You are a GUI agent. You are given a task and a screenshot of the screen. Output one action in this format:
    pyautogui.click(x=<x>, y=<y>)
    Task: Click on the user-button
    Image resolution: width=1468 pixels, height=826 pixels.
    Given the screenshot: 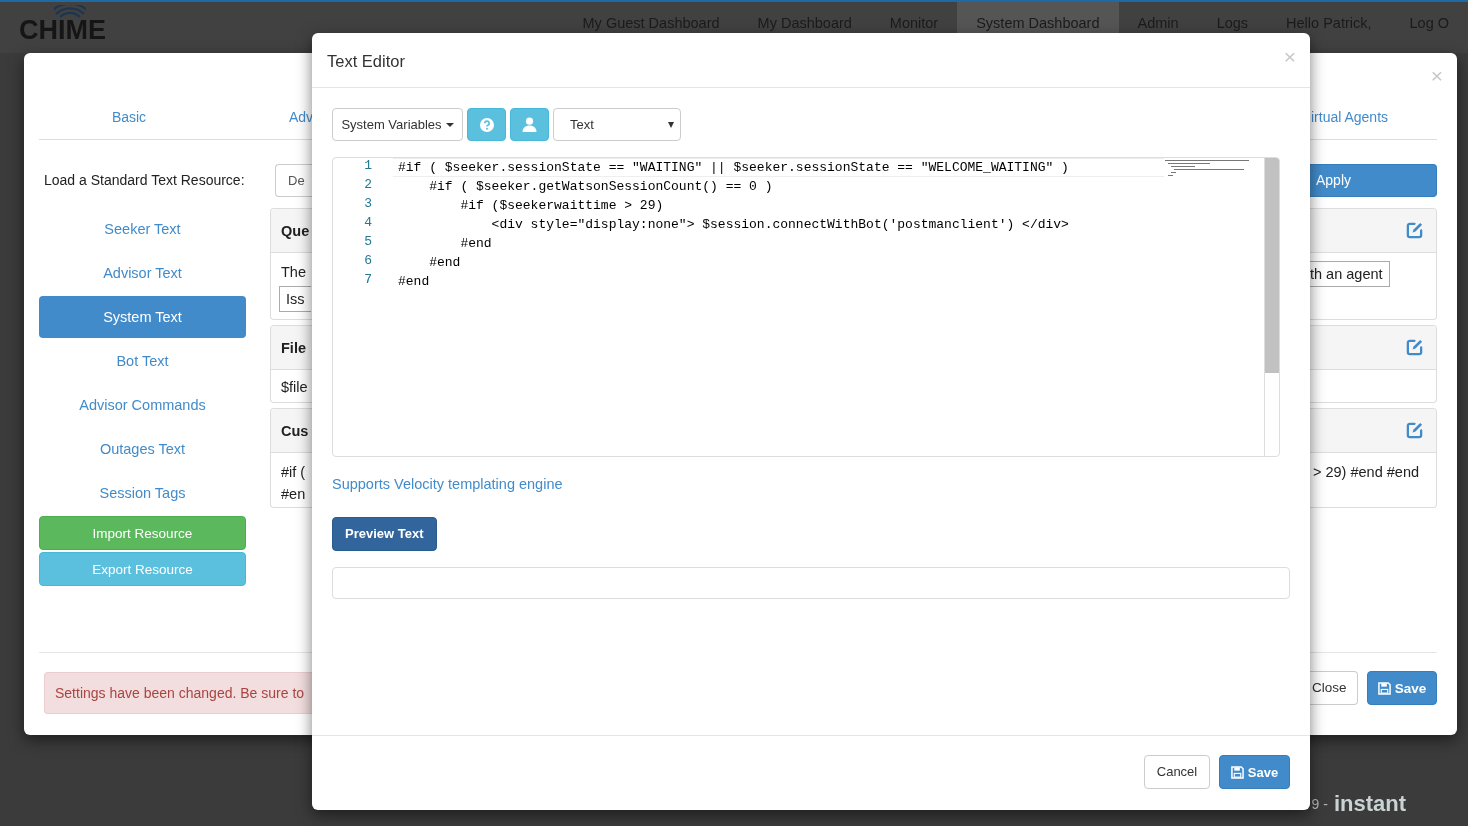 What is the action you would take?
    pyautogui.click(x=529, y=124)
    